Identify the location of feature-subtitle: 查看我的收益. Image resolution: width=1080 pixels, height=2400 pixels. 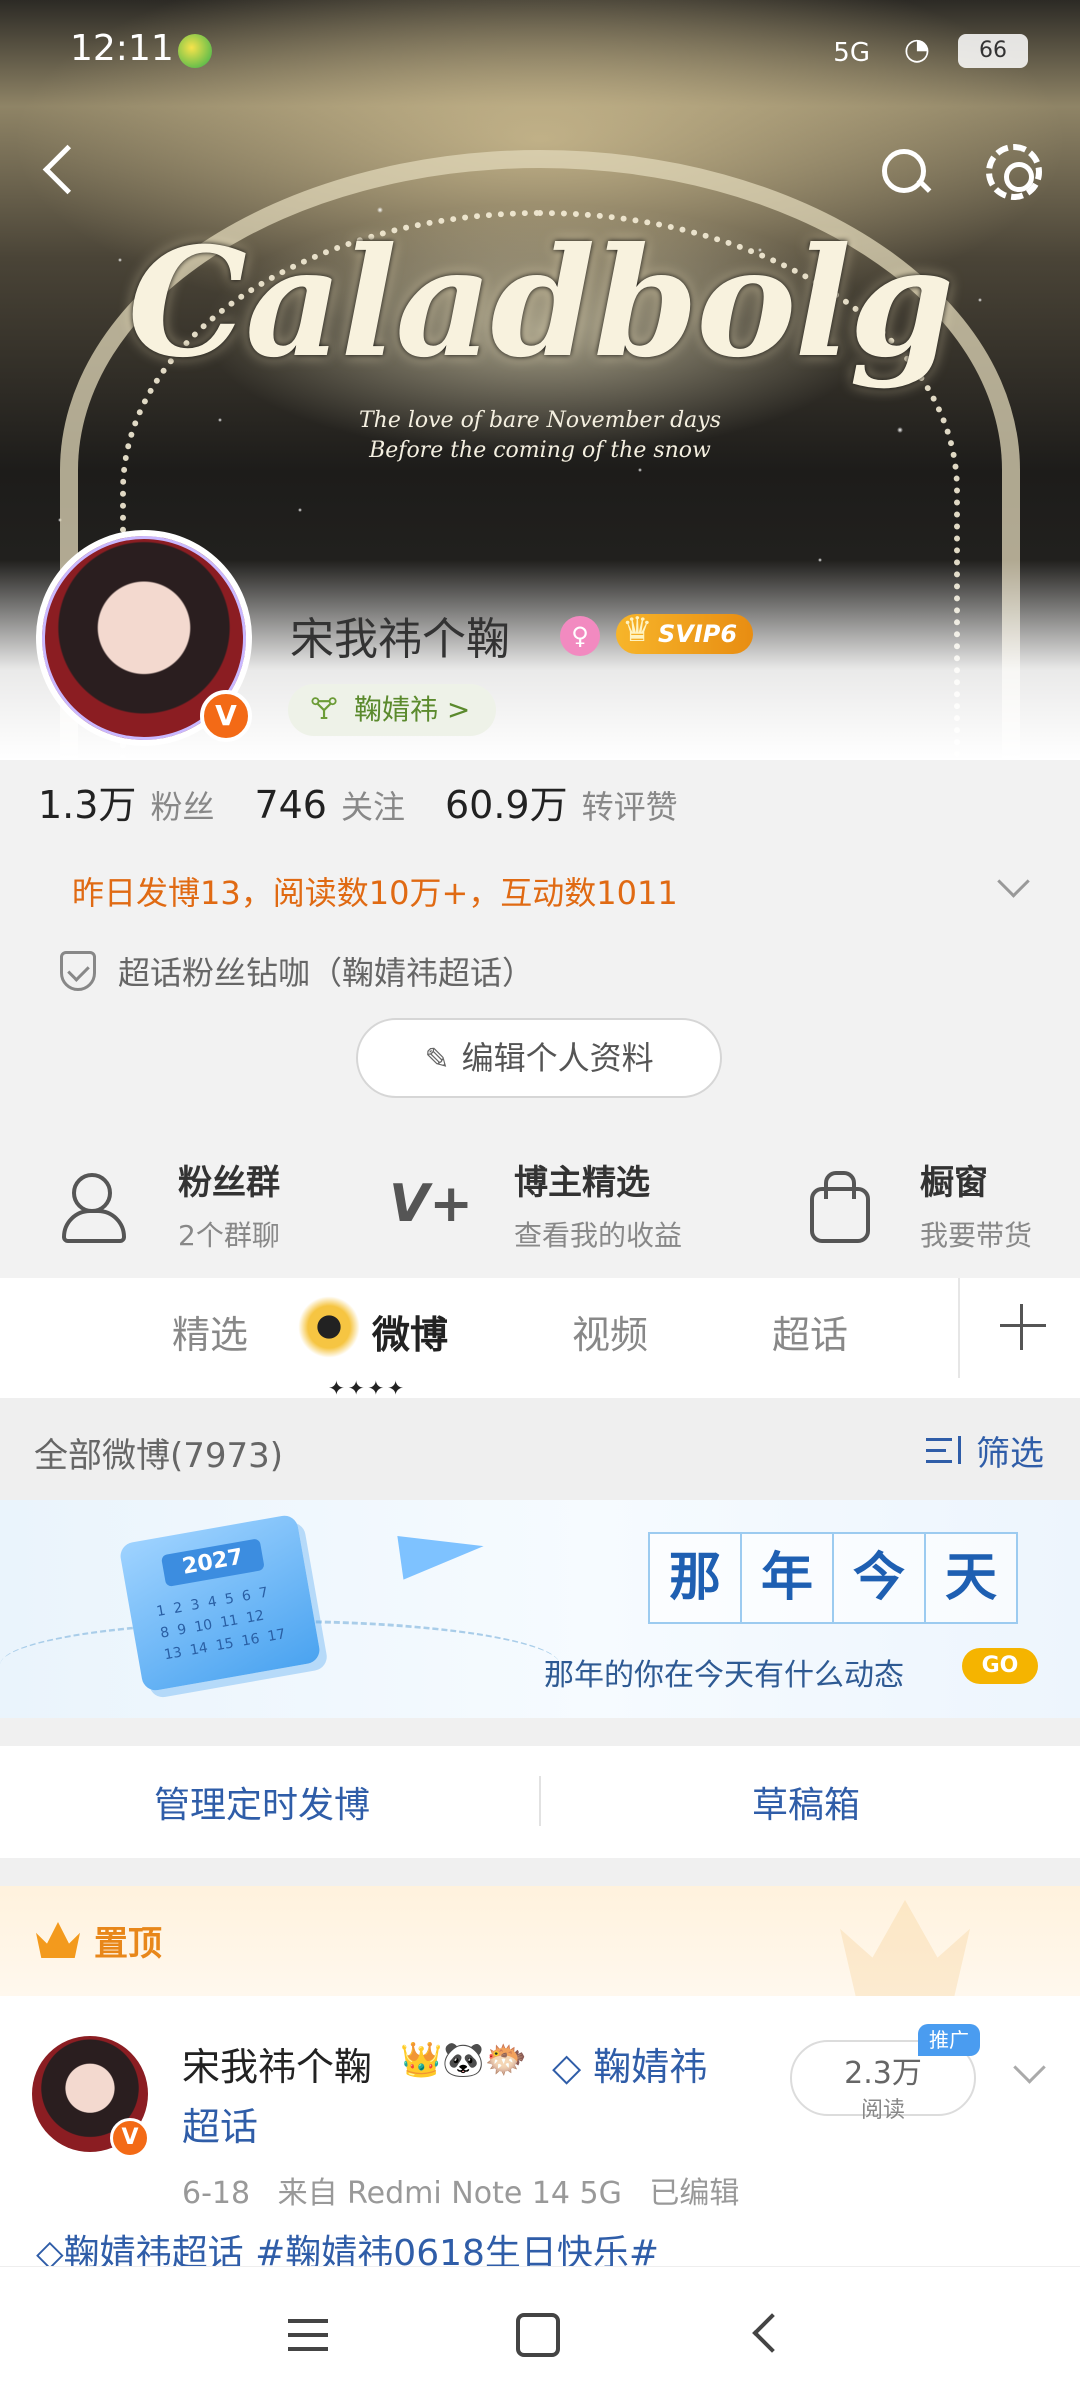
(598, 1235).